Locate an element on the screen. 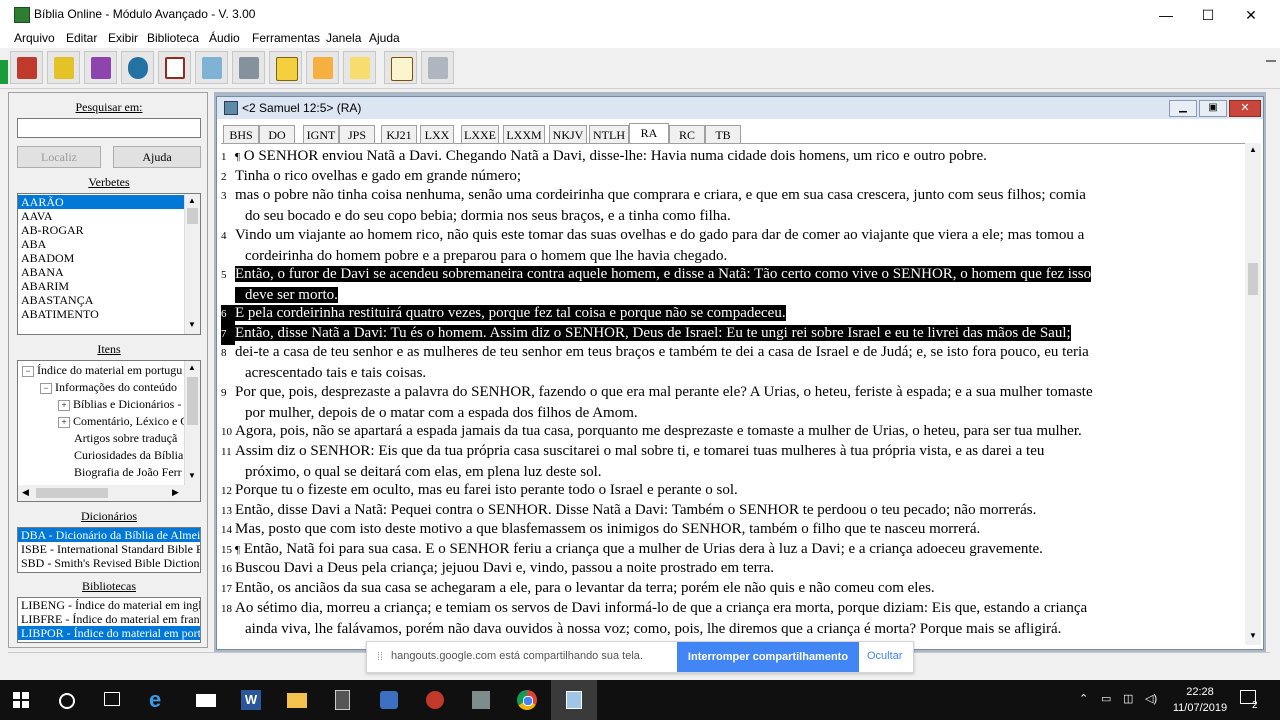  tools-icon is located at coordinates (248, 67).